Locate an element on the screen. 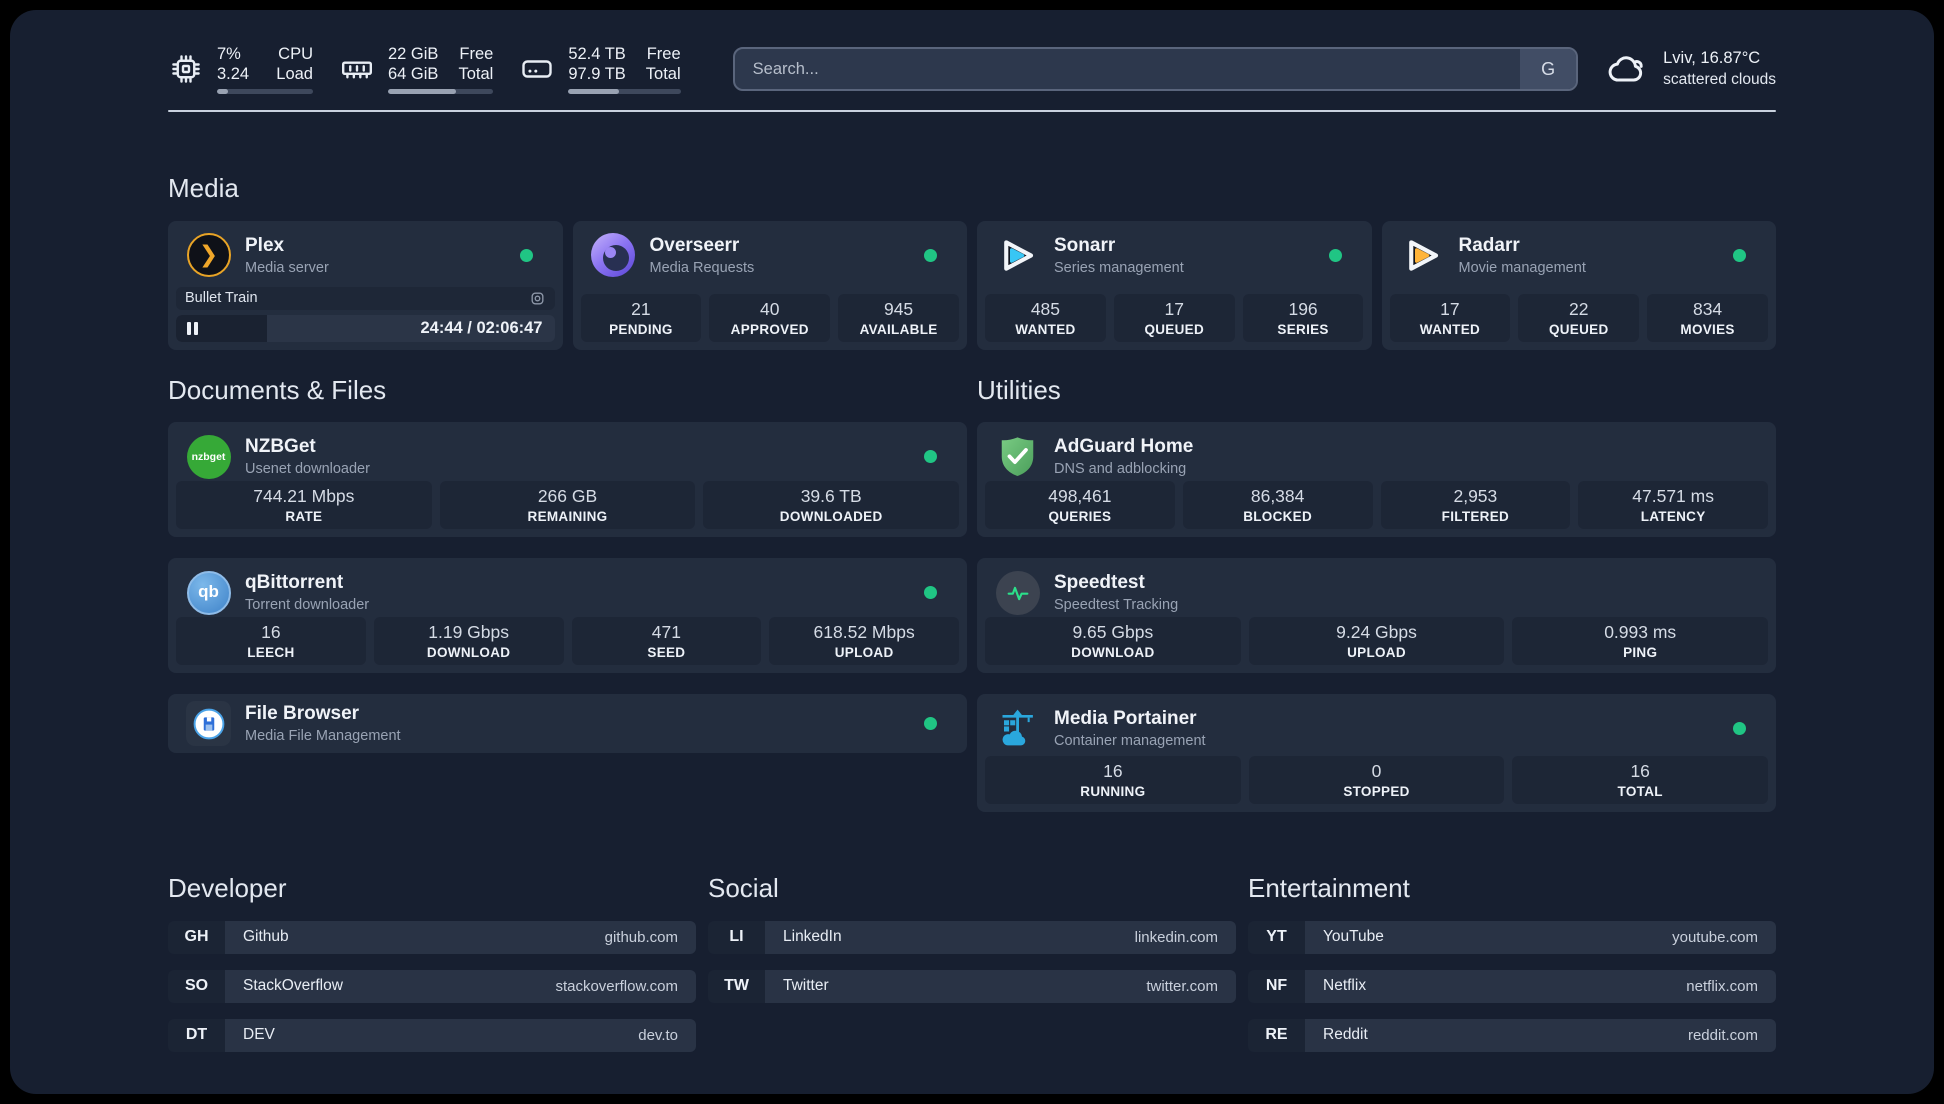 The image size is (1944, 1104). plex-icon: ❯ is located at coordinates (208, 255).